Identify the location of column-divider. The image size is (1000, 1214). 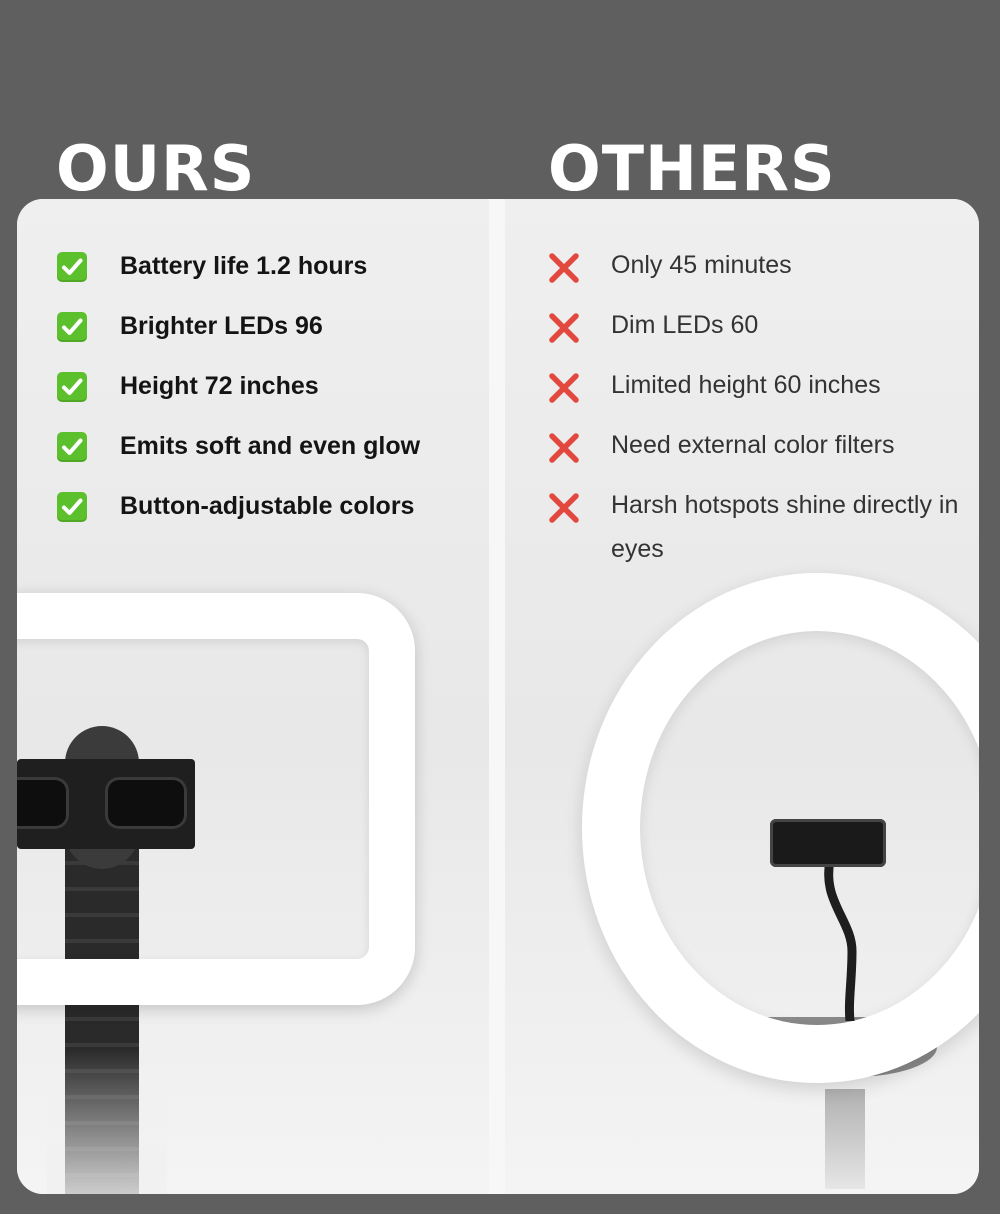
(497, 696).